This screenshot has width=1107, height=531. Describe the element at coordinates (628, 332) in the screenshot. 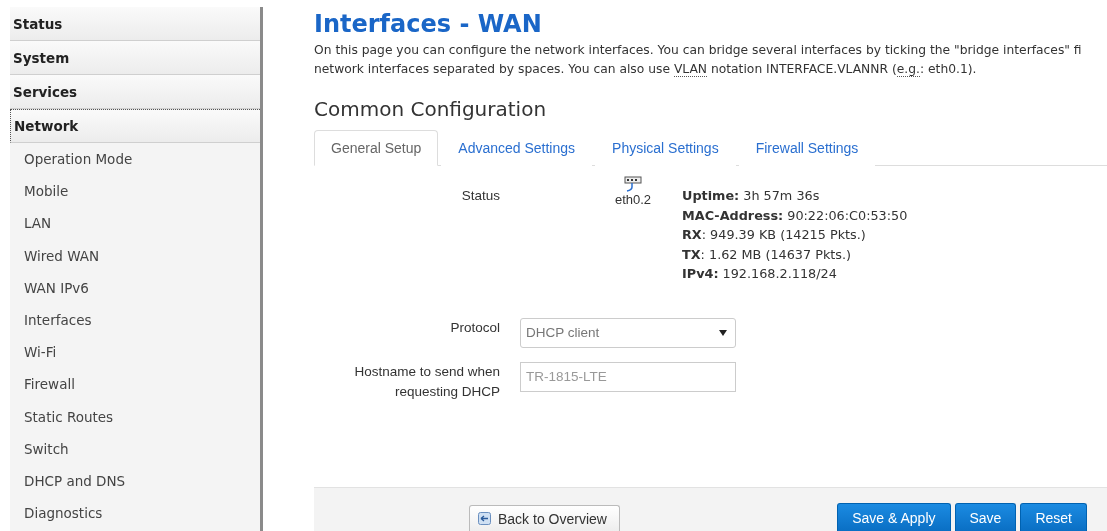

I see `protocol-select: DHCP client` at that location.